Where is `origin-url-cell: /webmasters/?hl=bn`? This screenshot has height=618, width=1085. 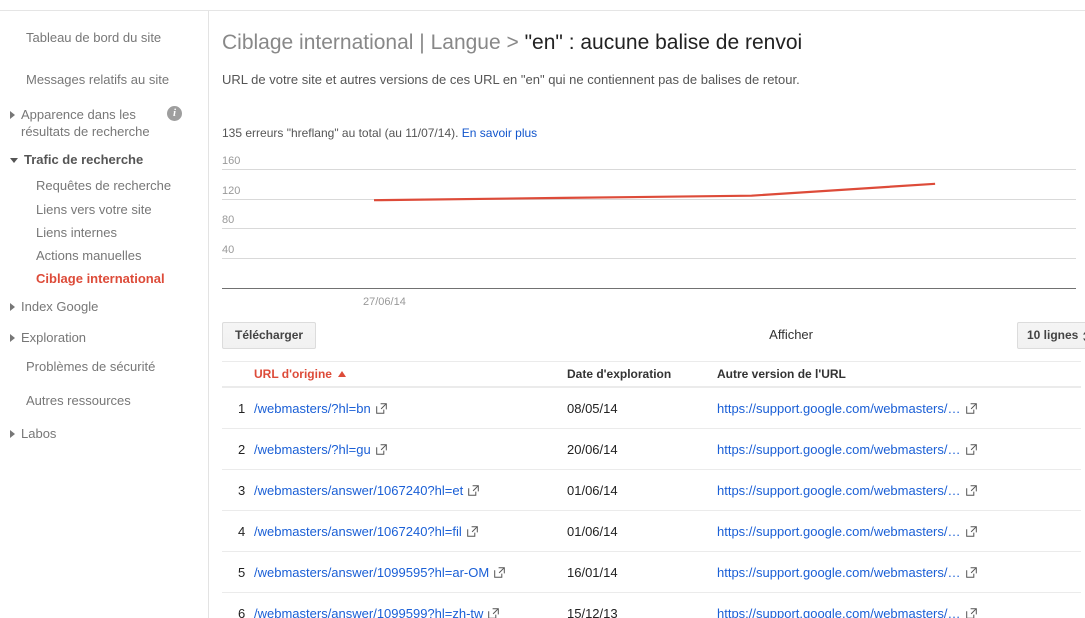 origin-url-cell: /webmasters/?hl=bn is located at coordinates (410, 408).